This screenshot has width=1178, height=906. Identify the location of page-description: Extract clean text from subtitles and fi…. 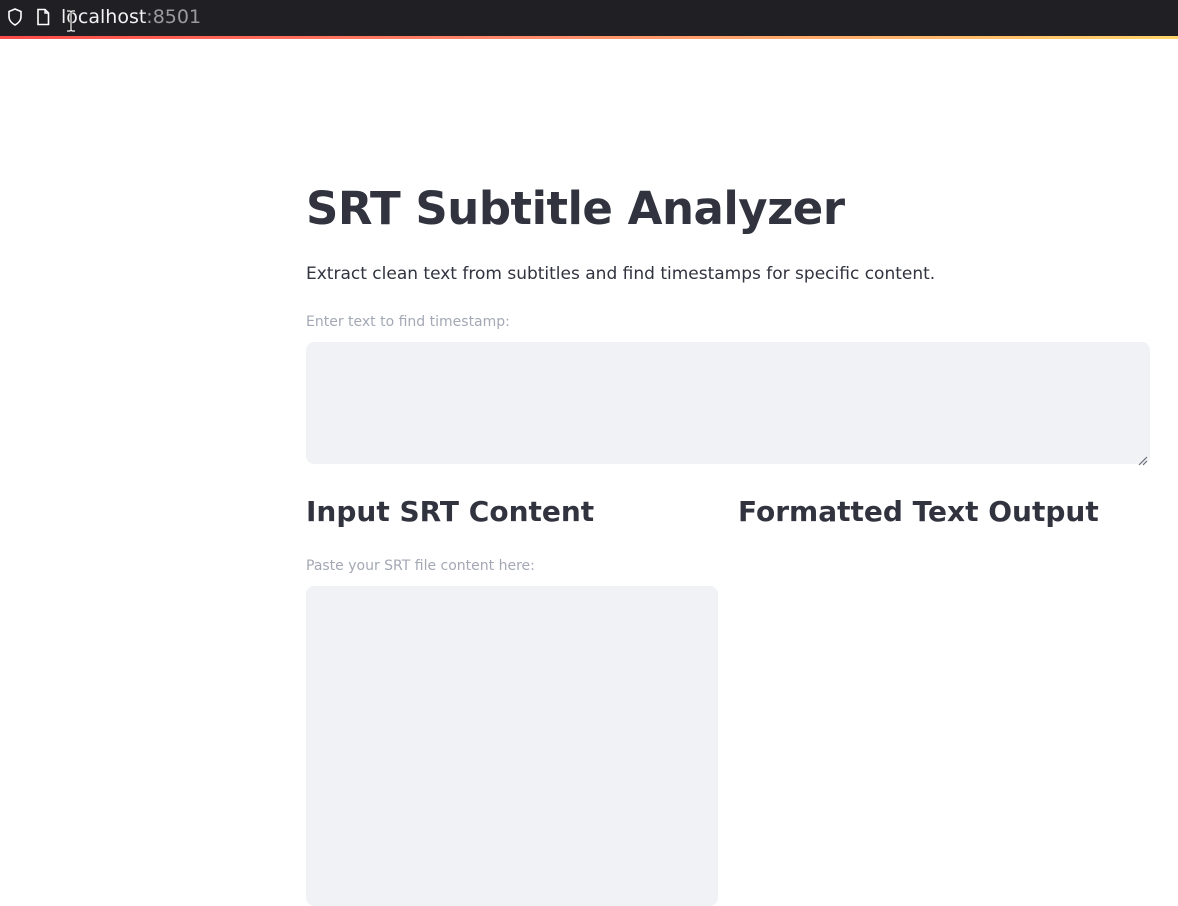
(621, 274).